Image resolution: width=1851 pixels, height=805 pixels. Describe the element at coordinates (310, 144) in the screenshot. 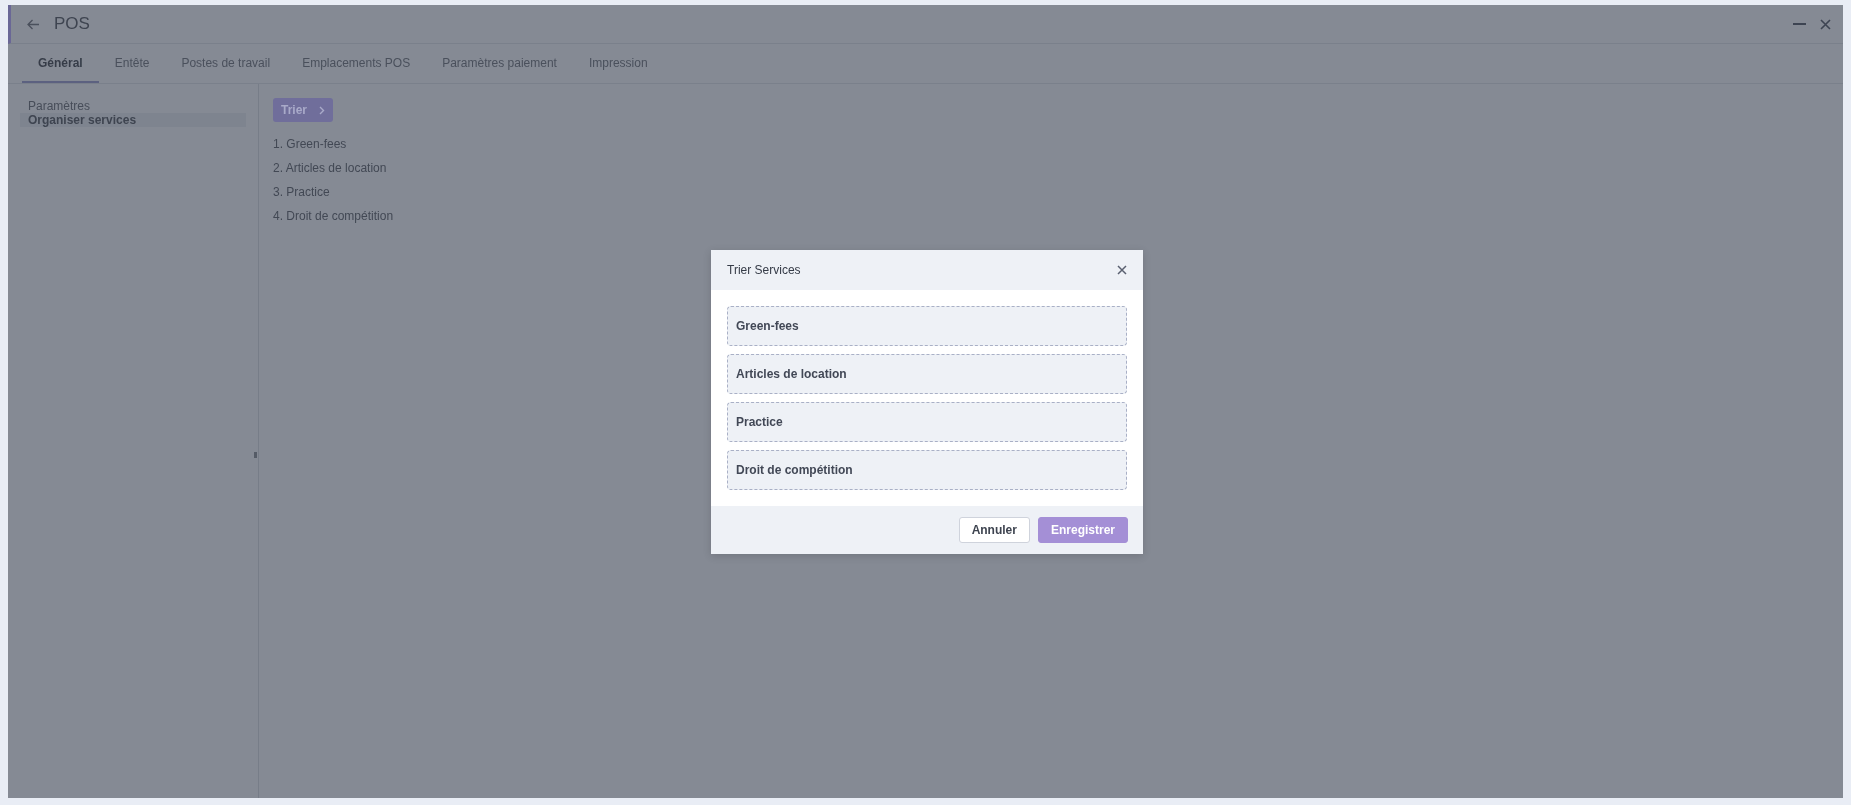

I see `service-list-item: 1. Green-fees` at that location.